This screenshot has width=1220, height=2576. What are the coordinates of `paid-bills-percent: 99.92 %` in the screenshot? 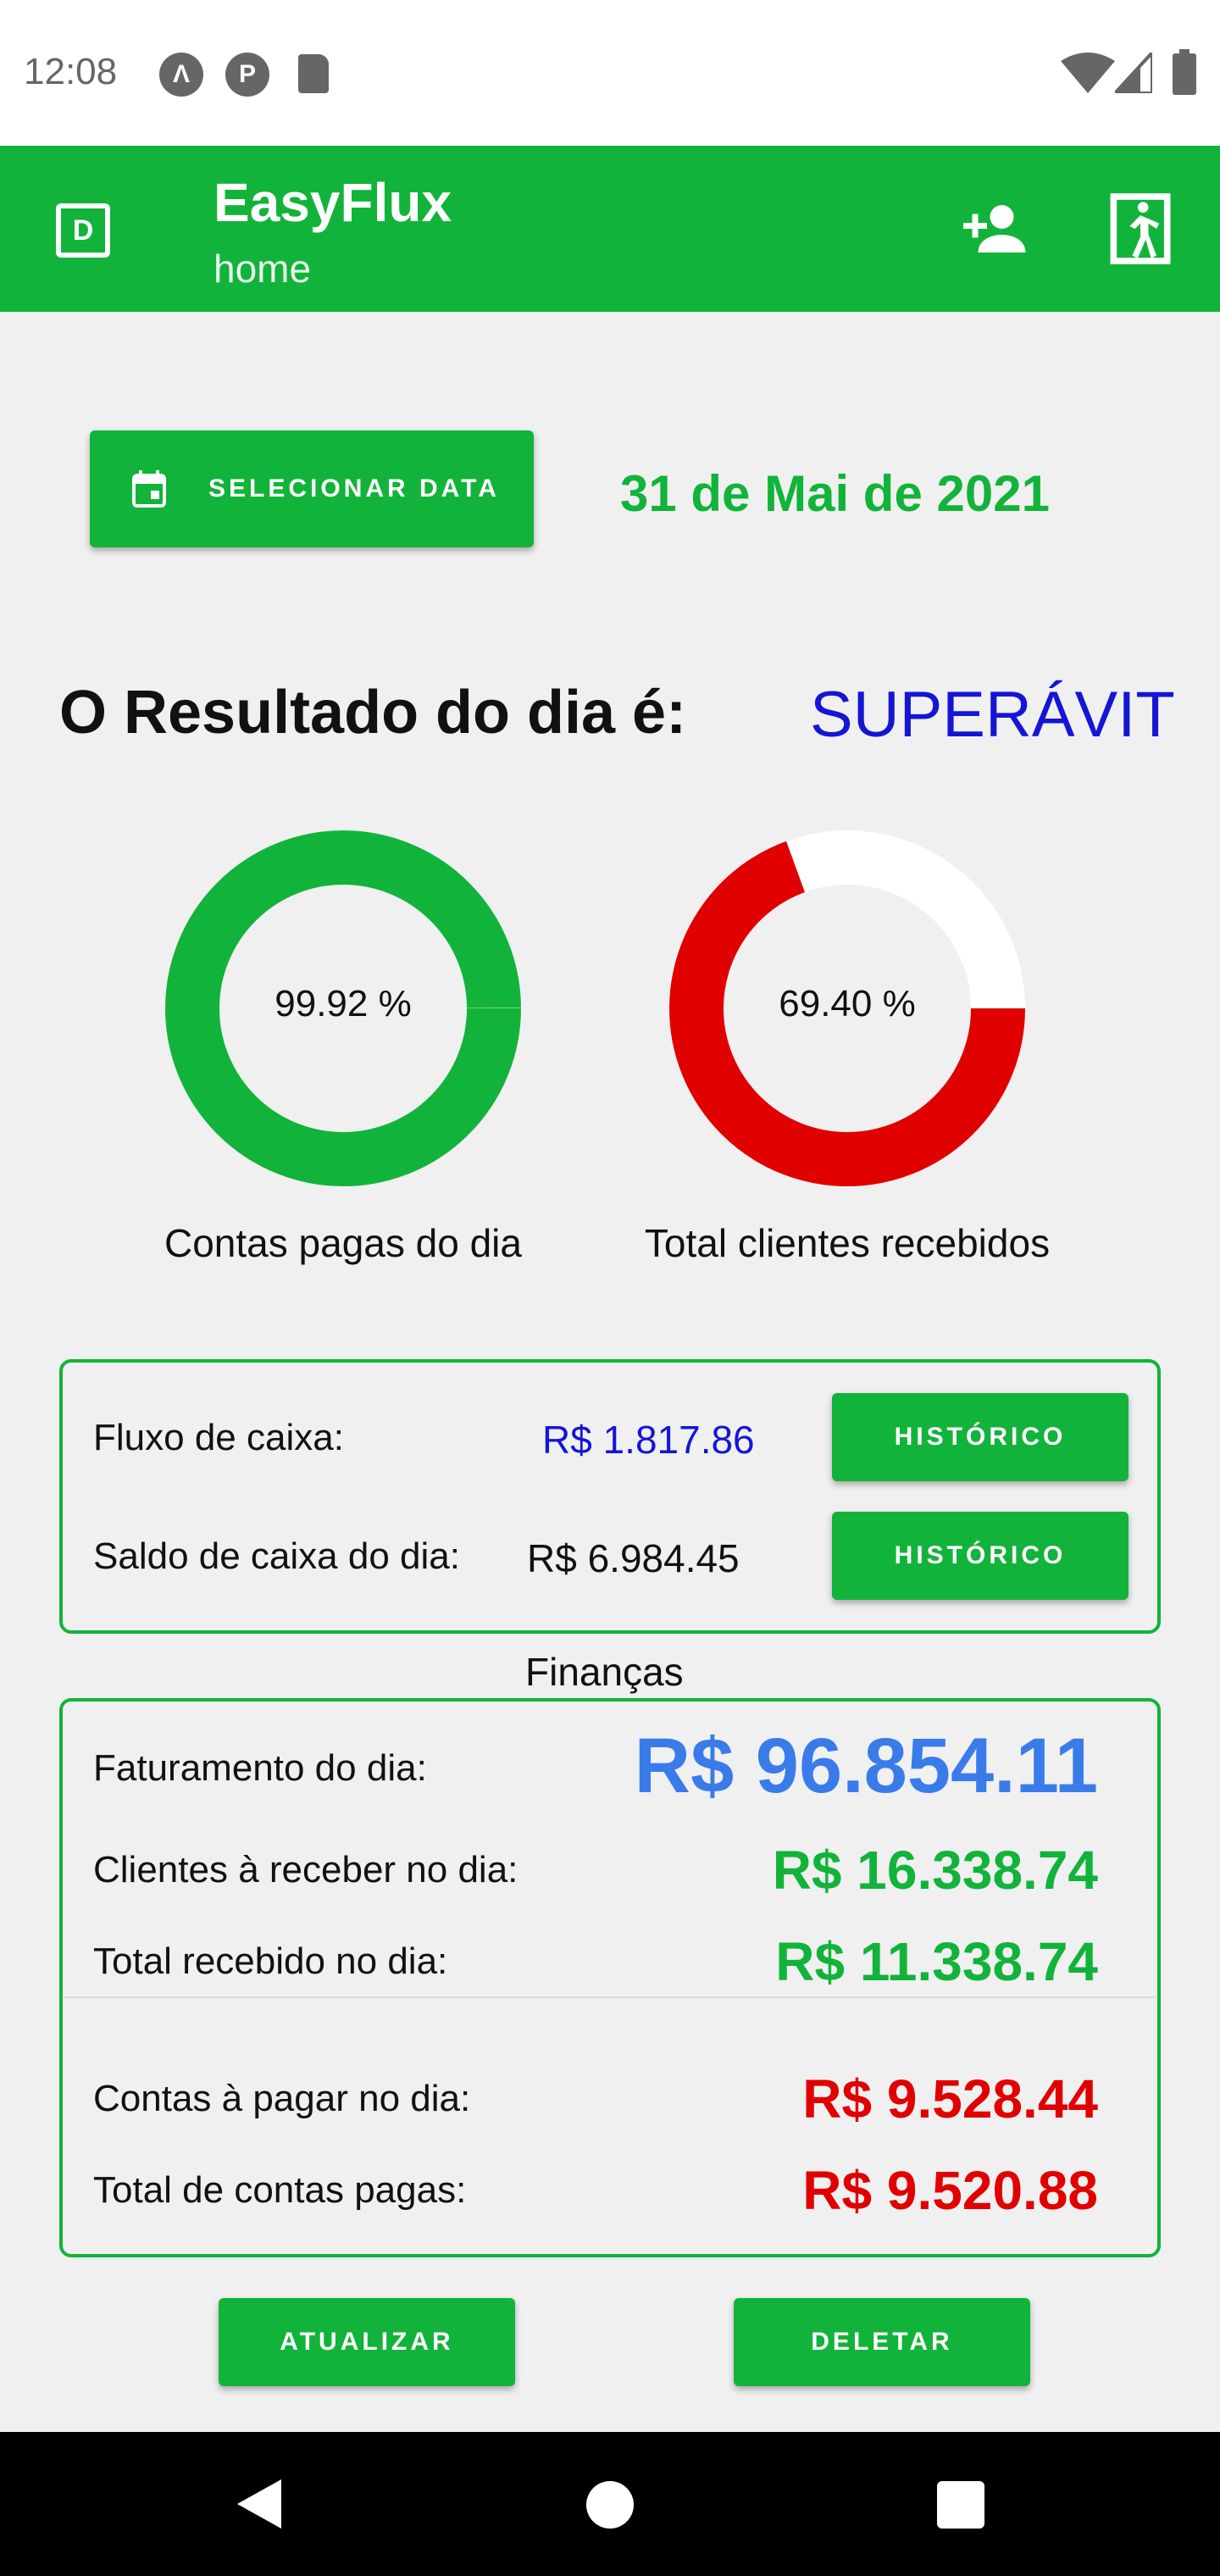 It's located at (343, 1003).